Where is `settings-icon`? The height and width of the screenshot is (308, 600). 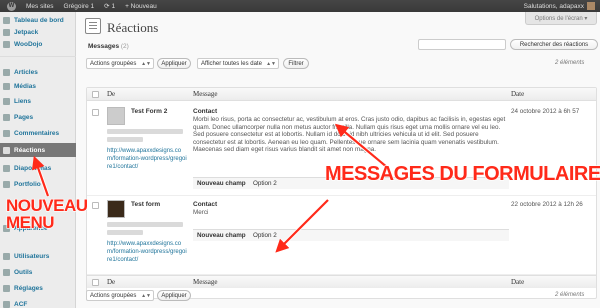 settings-icon is located at coordinates (6, 288).